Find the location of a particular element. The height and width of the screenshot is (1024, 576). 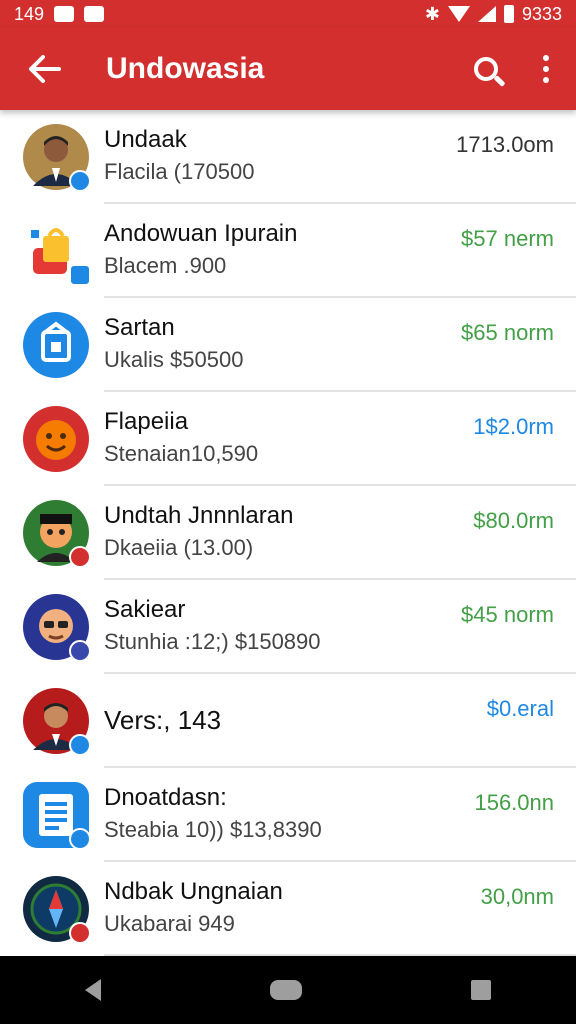

arrow-left-icon is located at coordinates (44, 69).